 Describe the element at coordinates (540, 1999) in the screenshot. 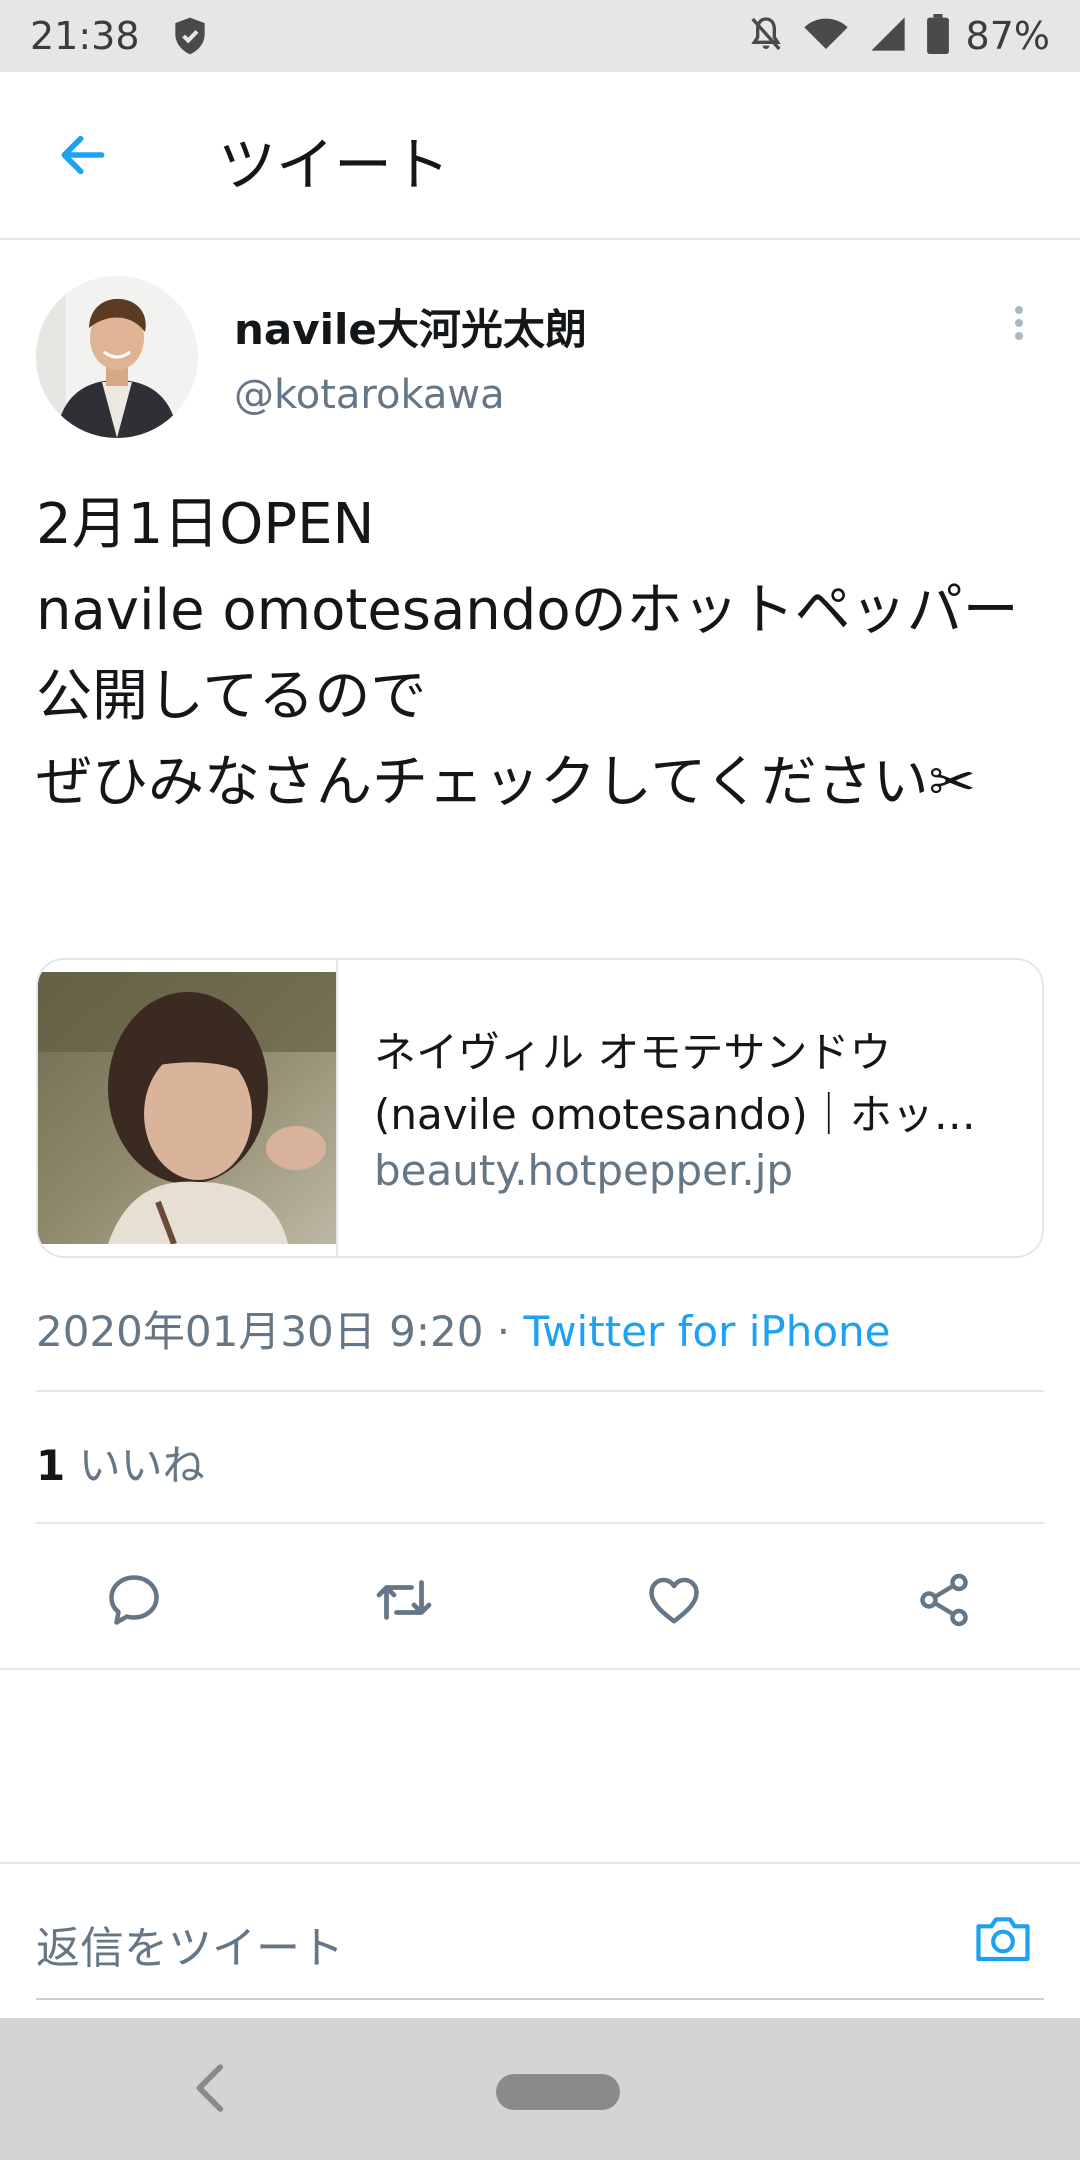

I see `reply-underline` at that location.